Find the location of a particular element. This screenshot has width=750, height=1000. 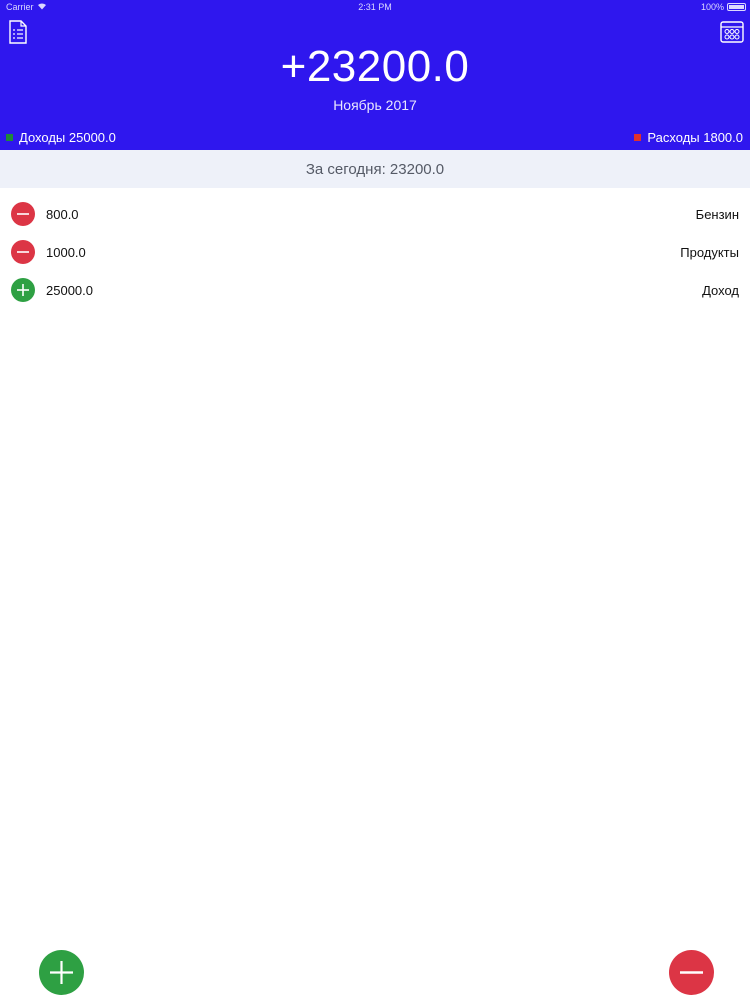

expense-legend: Расходы 1800.0 is located at coordinates (688, 137).